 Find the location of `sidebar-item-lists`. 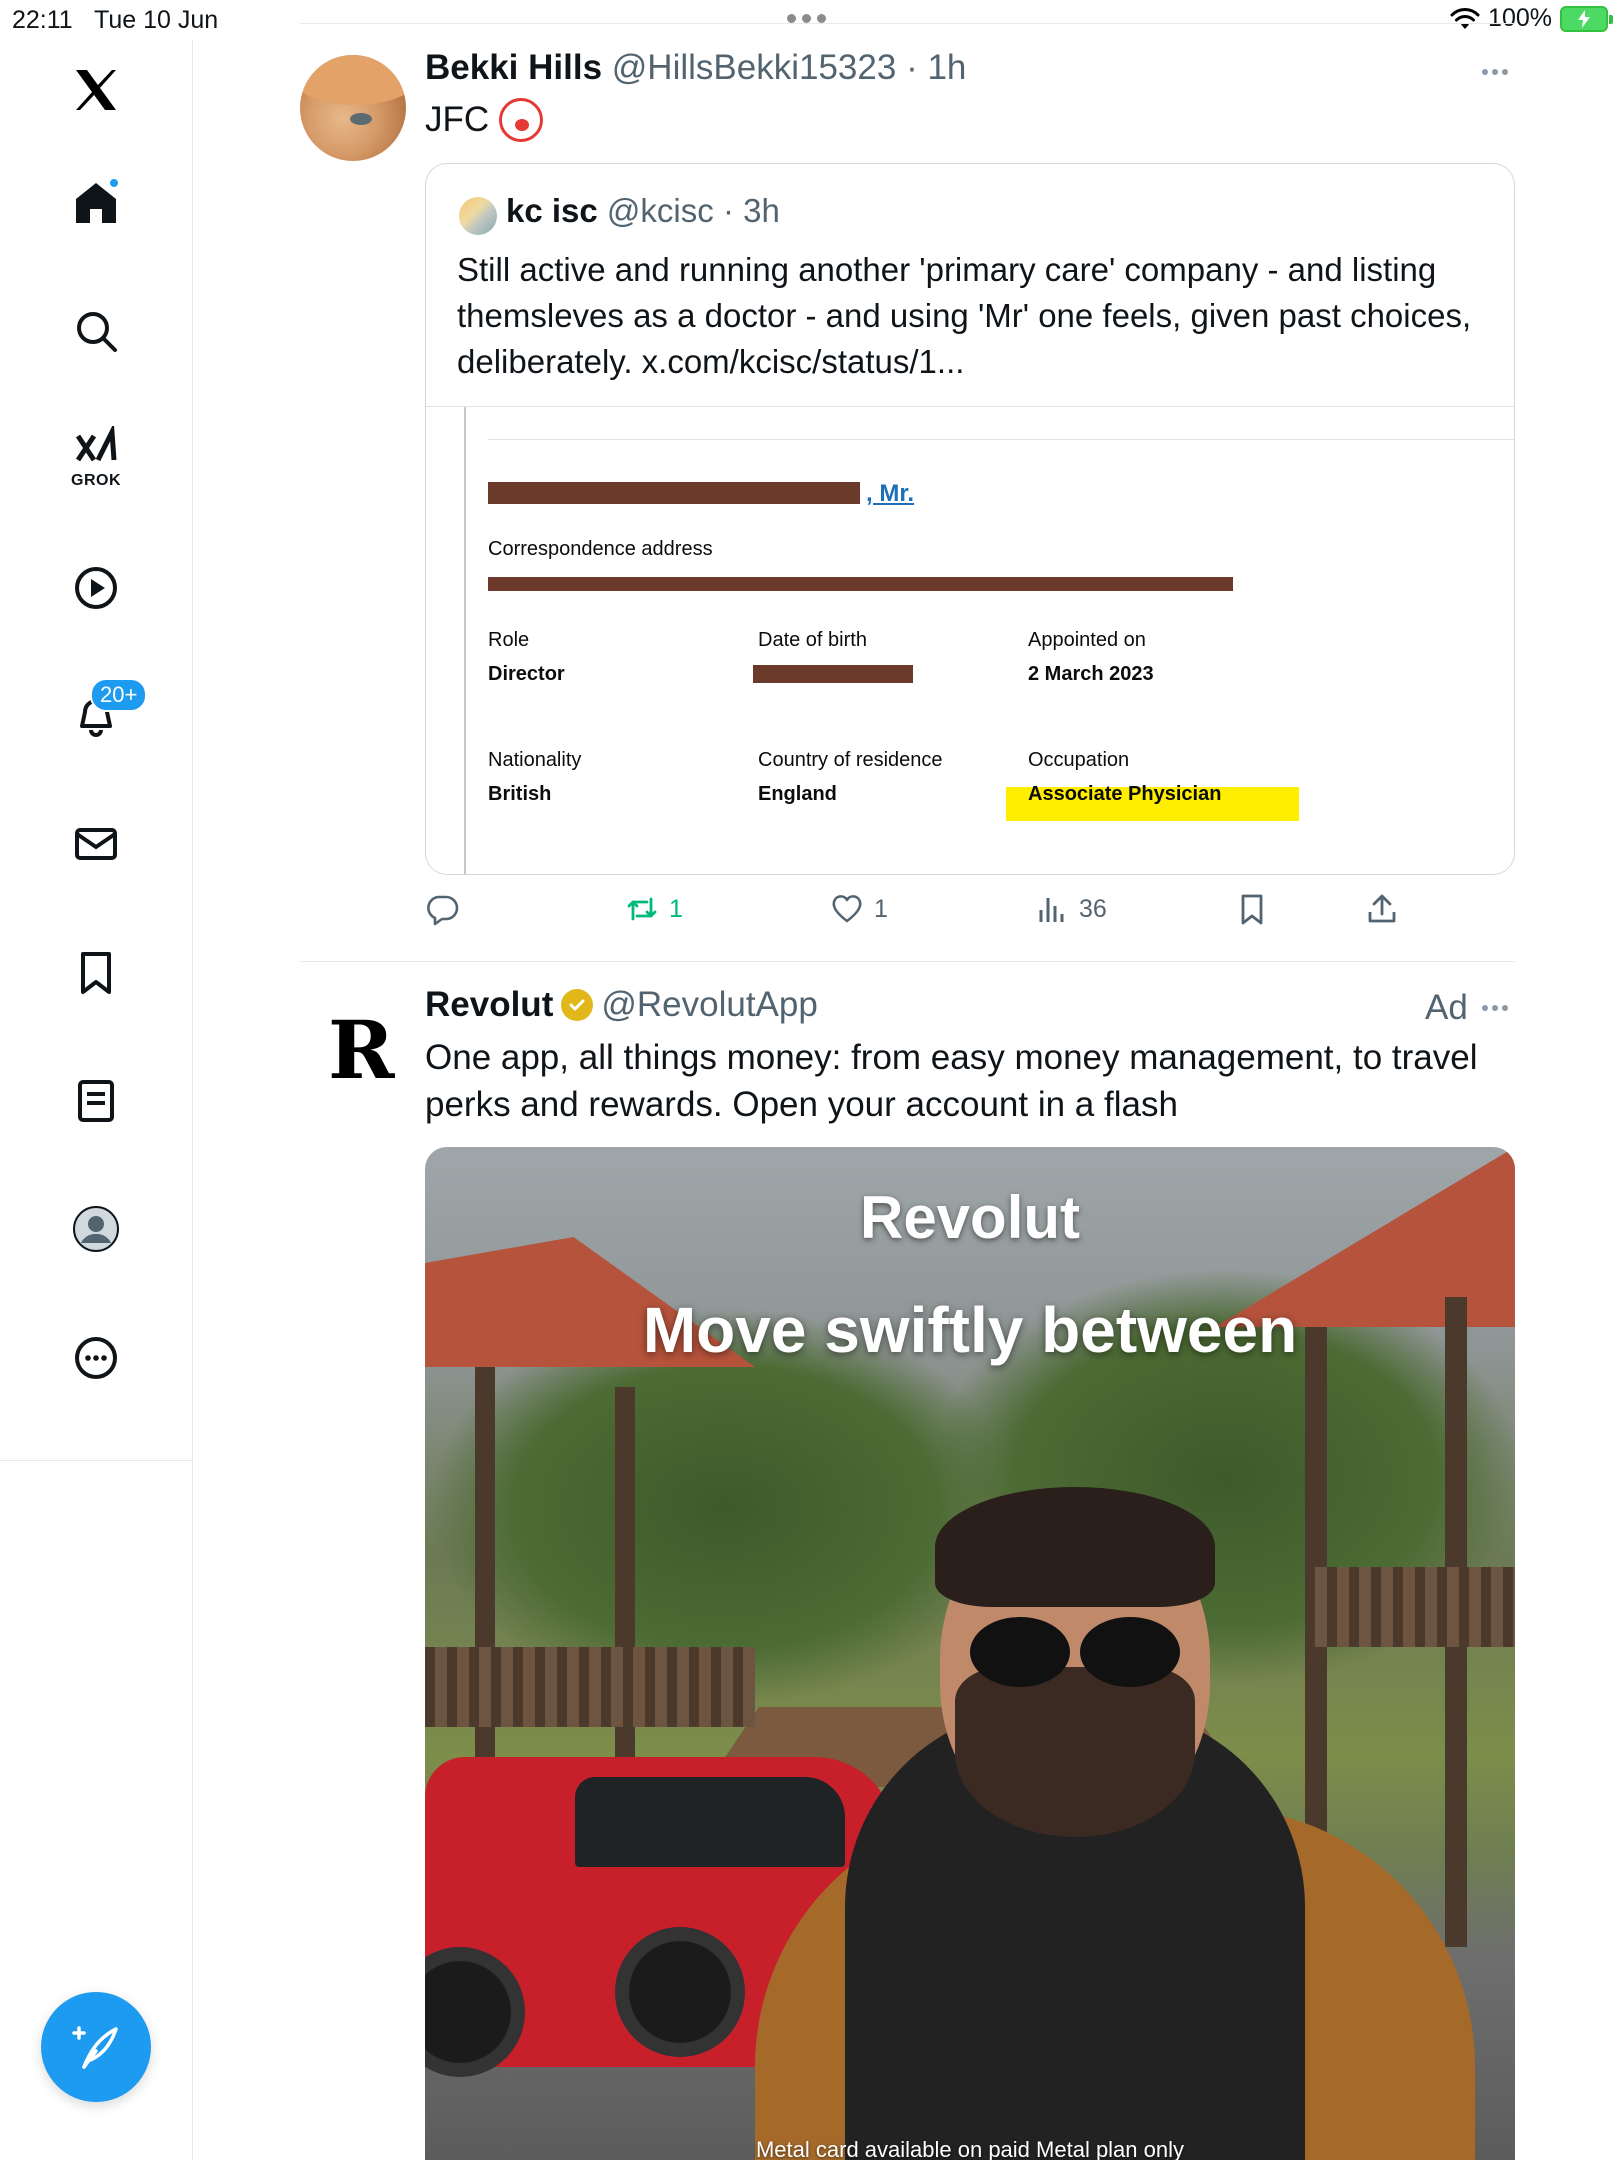

sidebar-item-lists is located at coordinates (96, 1101).